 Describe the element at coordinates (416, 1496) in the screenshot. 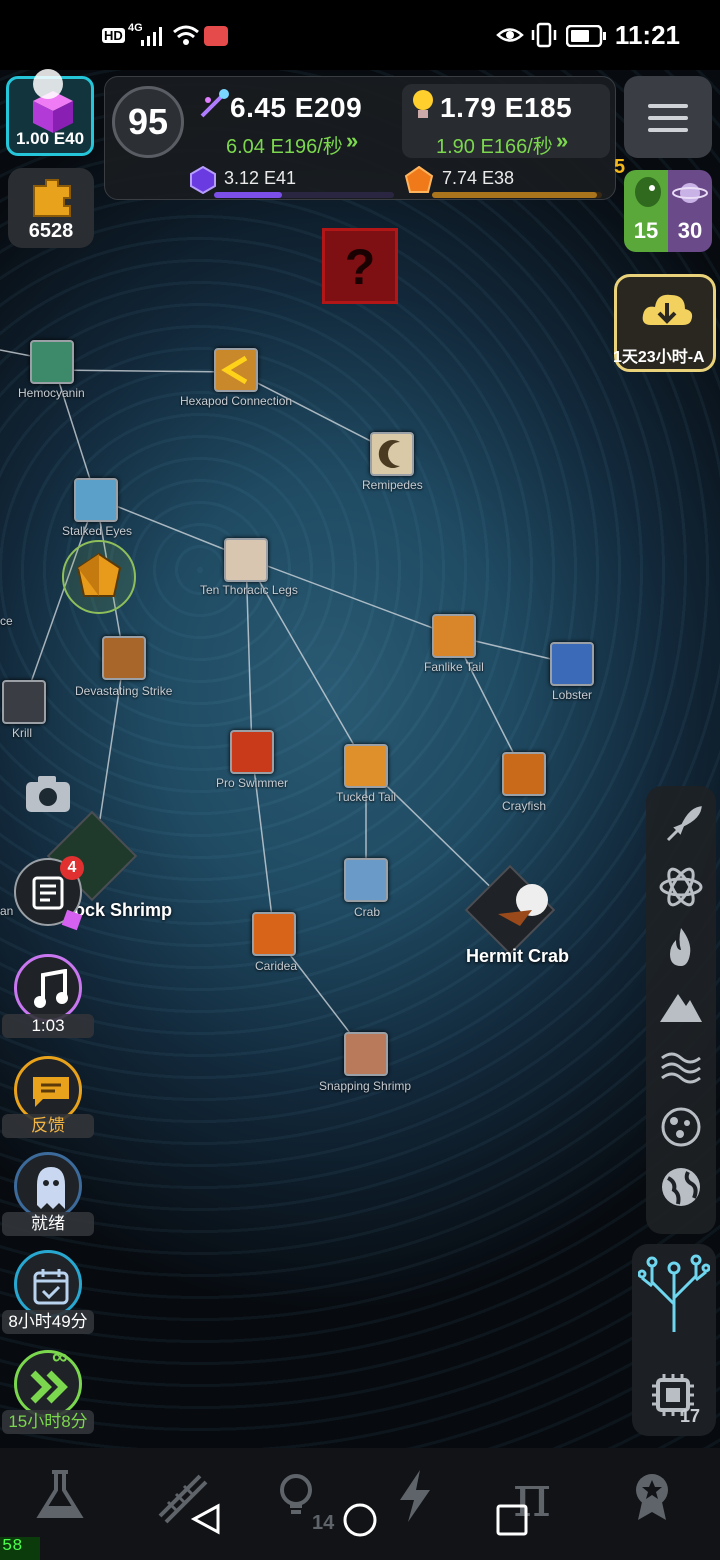

I see `lightning-nav-icon` at that location.